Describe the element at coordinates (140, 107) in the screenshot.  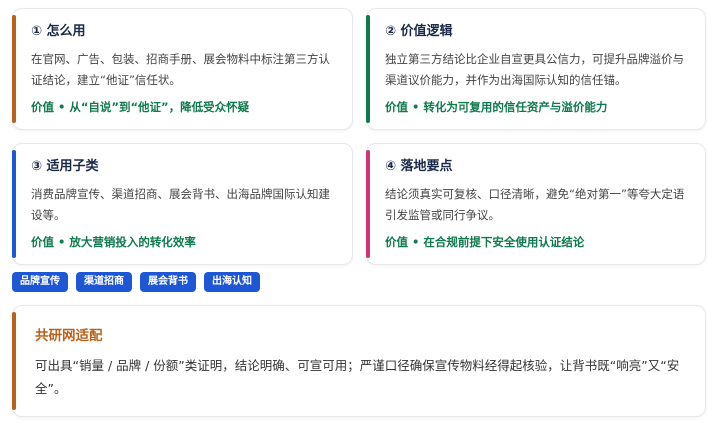
I see `card-value: 价值 • 从“自说”到“他证”，降低受众怀疑` at that location.